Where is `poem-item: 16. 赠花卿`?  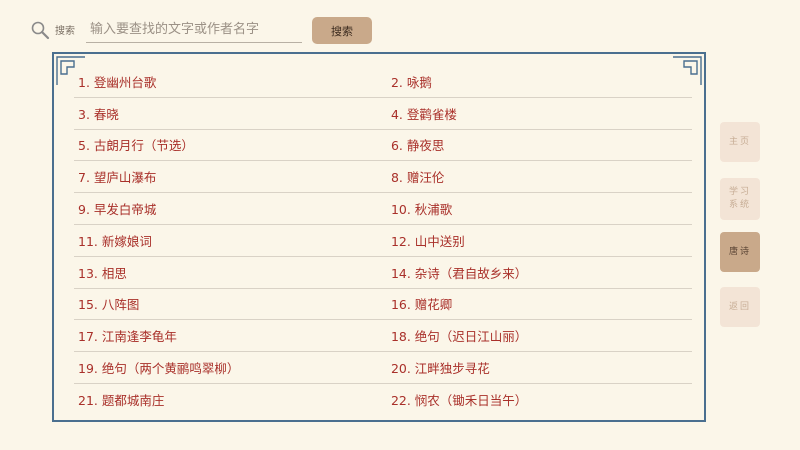 poem-item: 16. 赠花卿 is located at coordinates (539, 304).